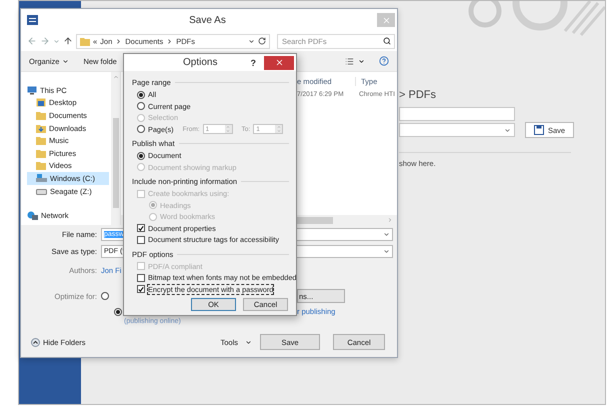 The width and height of the screenshot is (612, 410). Describe the element at coordinates (200, 62) in the screenshot. I see `window-title: Options` at that location.